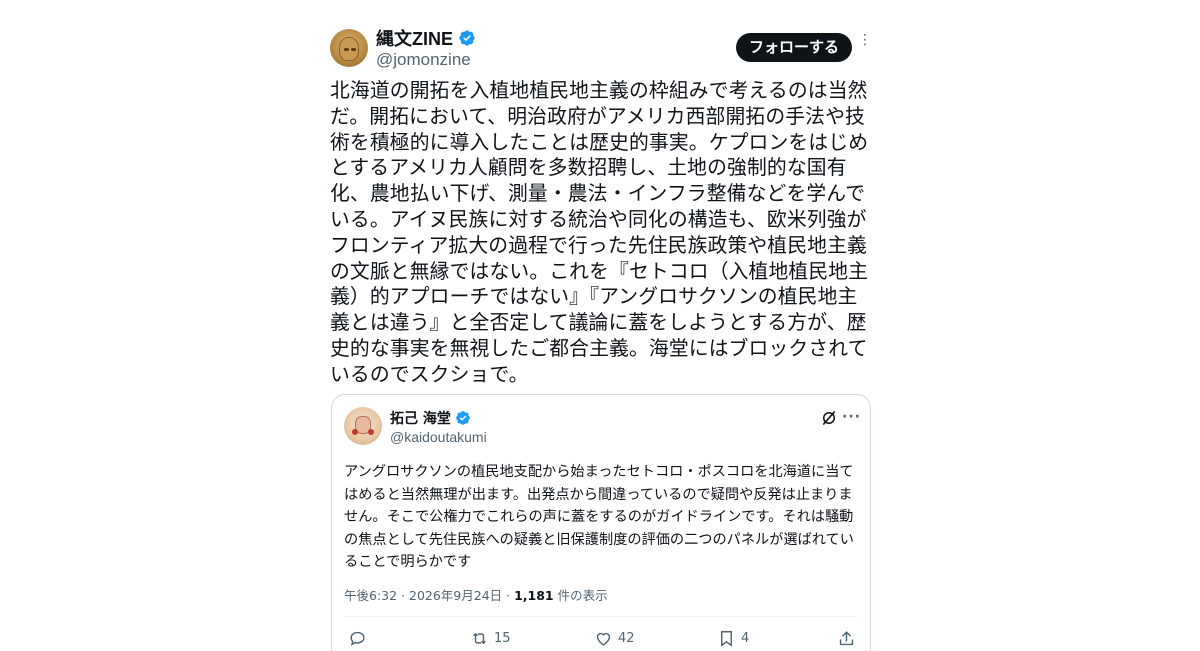  What do you see at coordinates (599, 517) in the screenshot?
I see `quoted-body-line: せん。そこで公権力でこれらの声に蓋をするのがガイドラインです。それは騒動` at bounding box center [599, 517].